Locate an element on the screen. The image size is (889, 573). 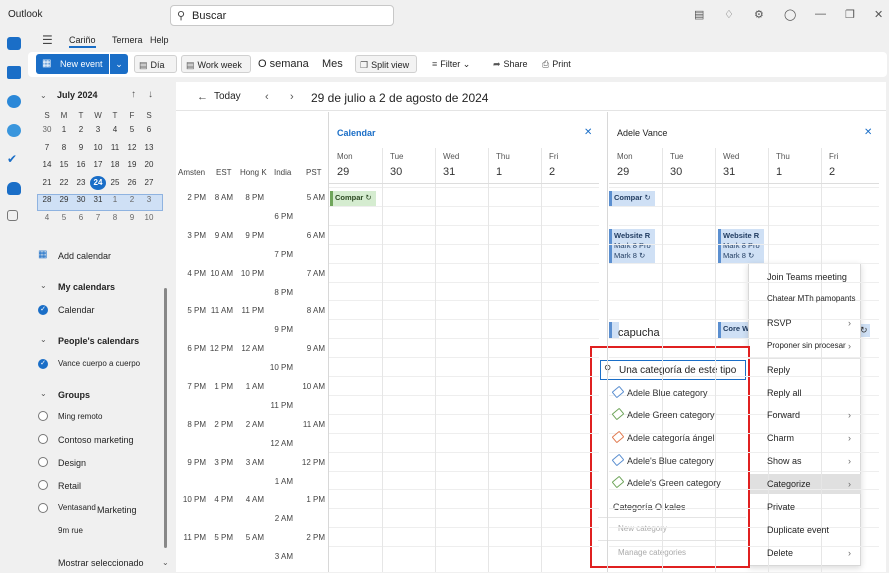
mini-calendar-day: 2 is located at coordinates (81, 130).